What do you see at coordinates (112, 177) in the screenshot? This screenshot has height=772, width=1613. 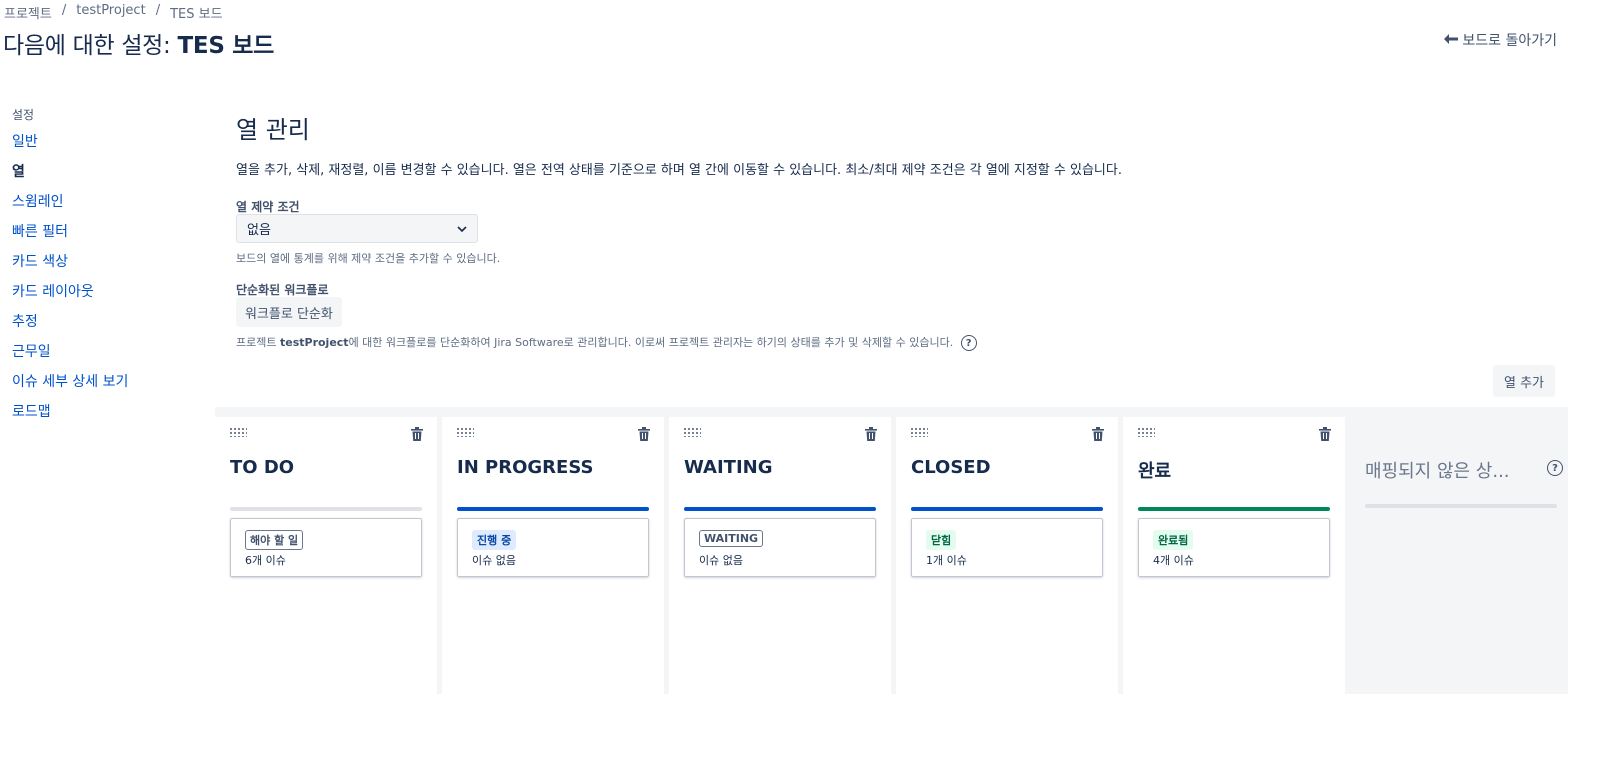 I see `sidebar-item: 열` at bounding box center [112, 177].